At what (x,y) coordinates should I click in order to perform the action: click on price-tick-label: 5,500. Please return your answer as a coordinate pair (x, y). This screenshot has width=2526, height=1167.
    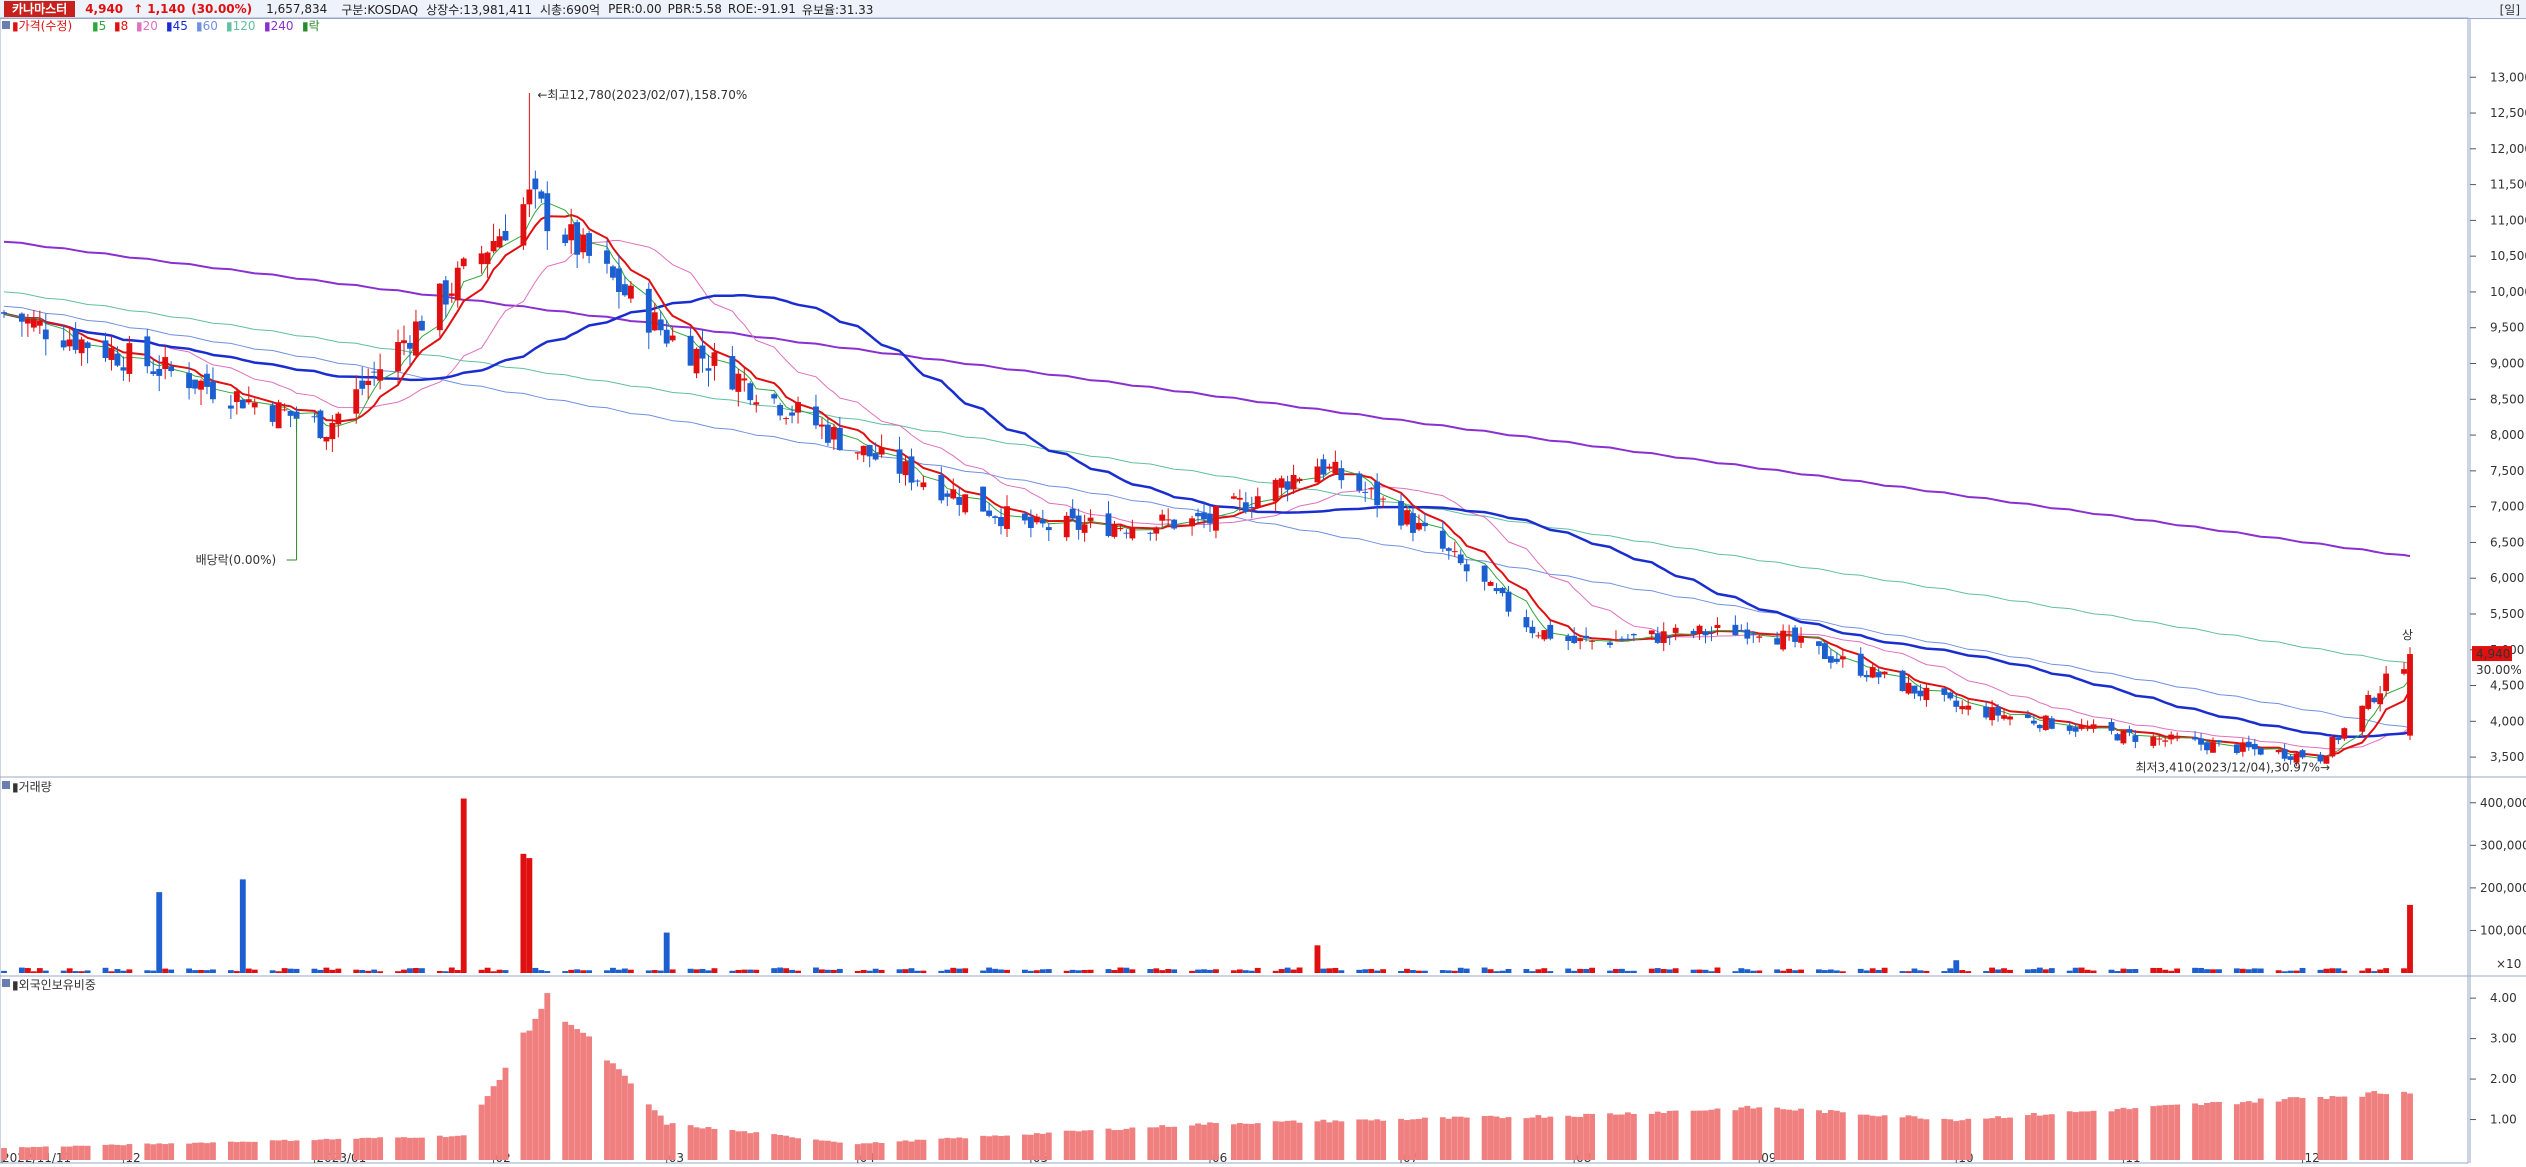
    Looking at the image, I should click on (2507, 614).